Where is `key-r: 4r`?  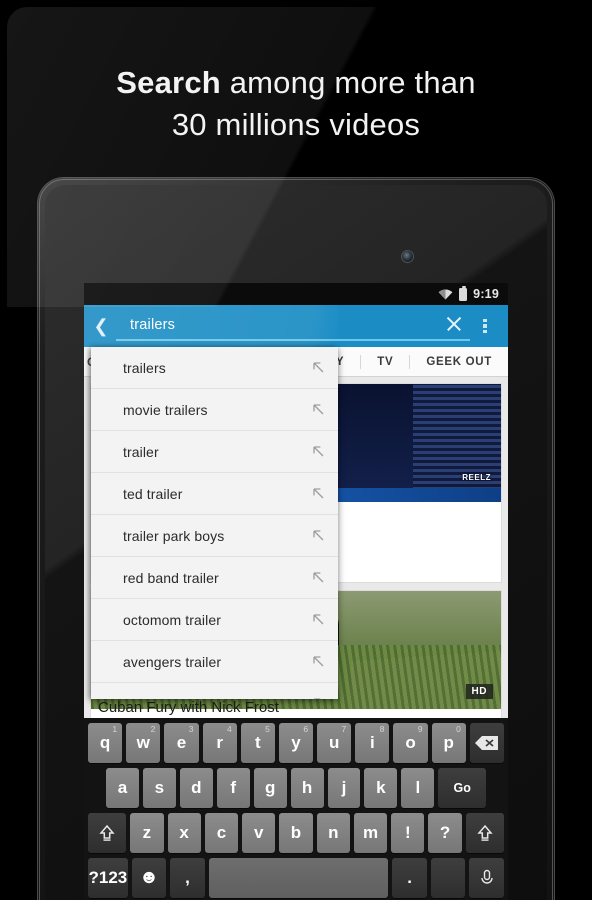 key-r: 4r is located at coordinates (219, 743).